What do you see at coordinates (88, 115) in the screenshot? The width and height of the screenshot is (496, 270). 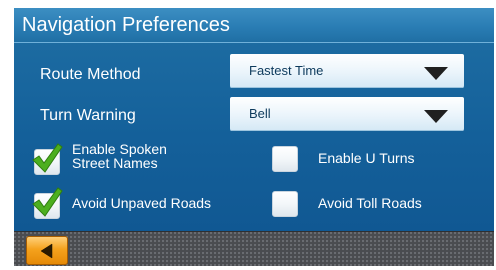 I see `turn-warning-label: Turn Warning` at bounding box center [88, 115].